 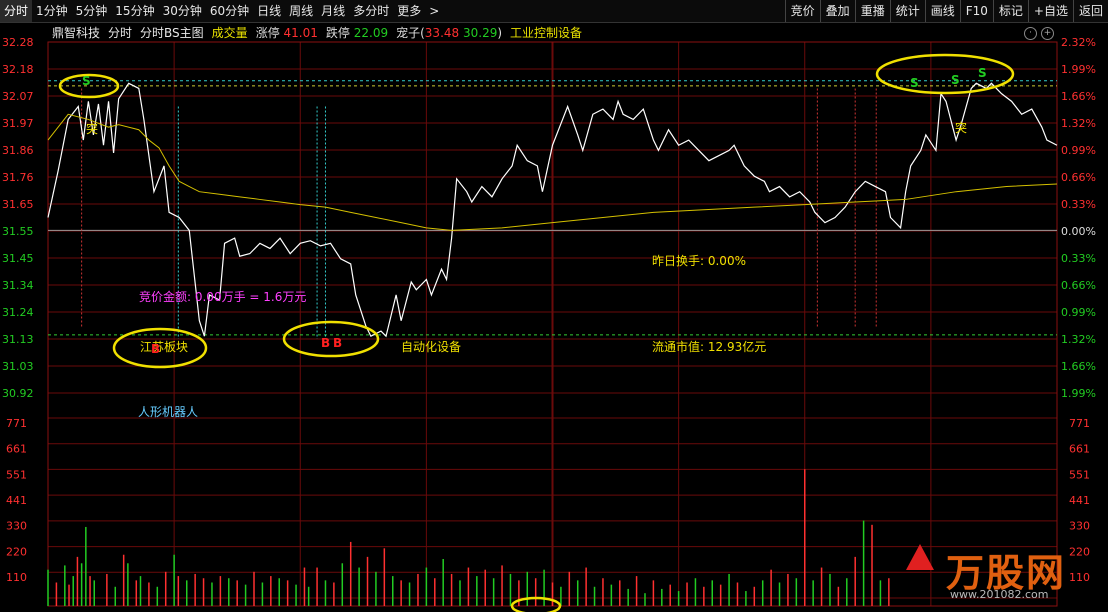 What do you see at coordinates (1078, 231) in the screenshot?
I see `pct-tick-label: 0.00%` at bounding box center [1078, 231].